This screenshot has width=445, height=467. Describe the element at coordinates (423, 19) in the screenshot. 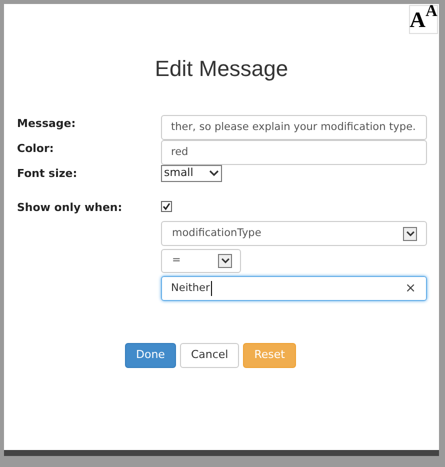

I see `font-size-button: A$^{A}$` at that location.